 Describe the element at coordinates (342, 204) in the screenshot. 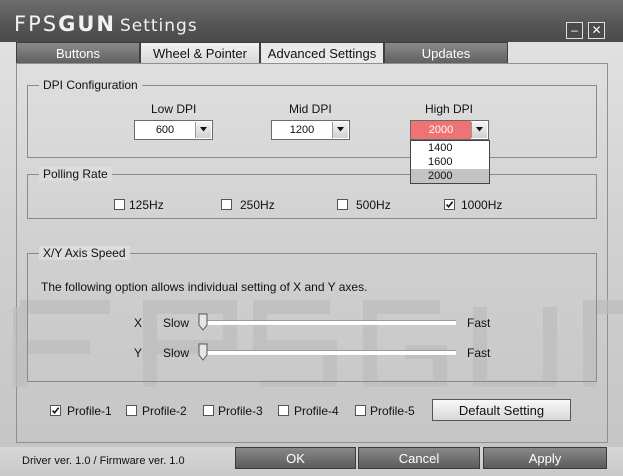

I see `polling-500-checkbox` at that location.